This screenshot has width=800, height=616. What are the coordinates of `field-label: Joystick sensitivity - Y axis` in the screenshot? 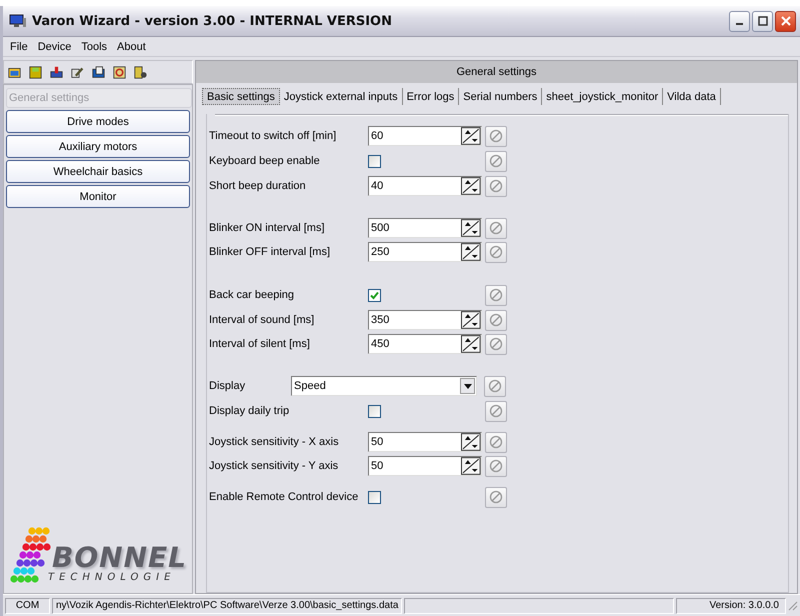 It's located at (274, 466).